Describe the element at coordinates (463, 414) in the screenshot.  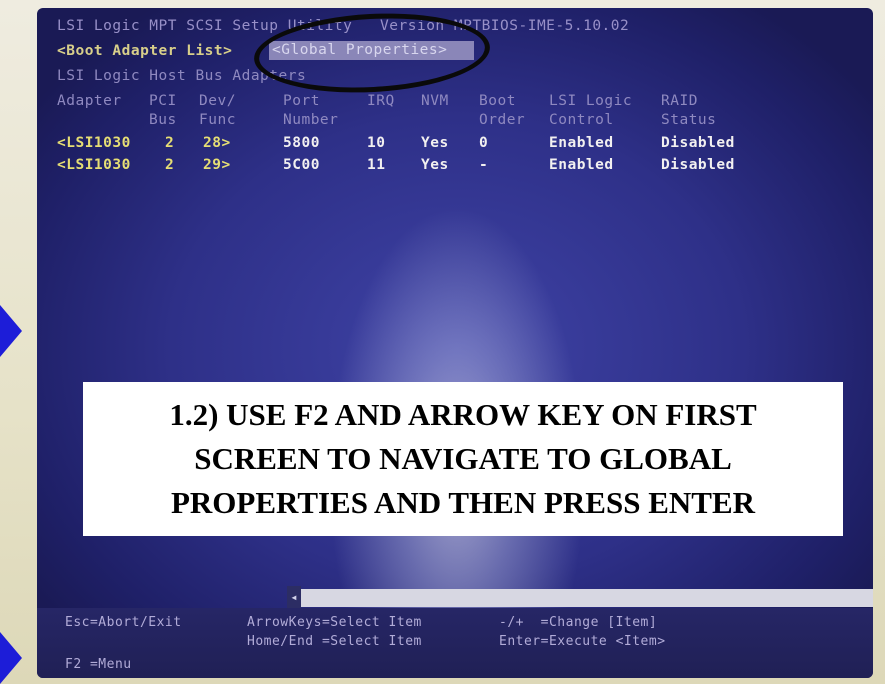
I see `callout-line-1: 1.2) USE F2 AND ARROW KEY ON FIRST` at that location.